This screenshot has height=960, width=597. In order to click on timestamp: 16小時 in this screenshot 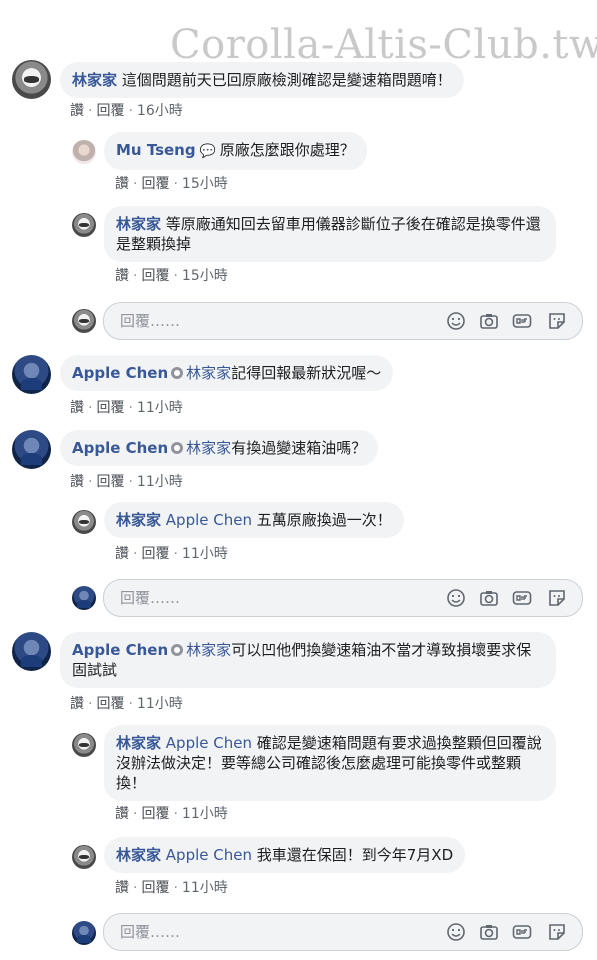, I will do `click(160, 111)`.